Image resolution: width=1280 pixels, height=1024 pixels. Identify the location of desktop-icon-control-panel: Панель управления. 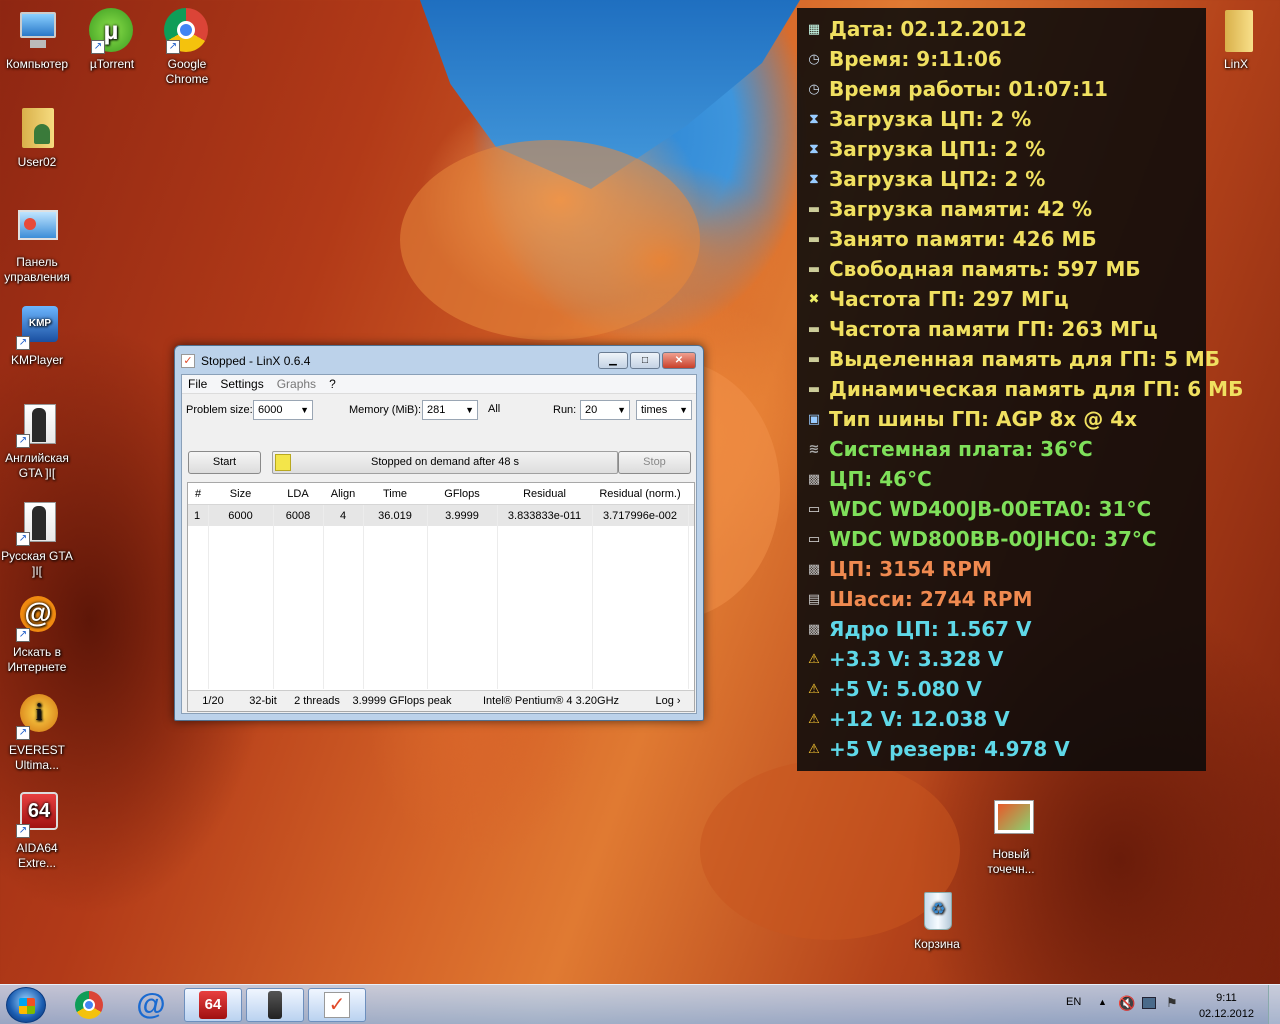
(37, 245).